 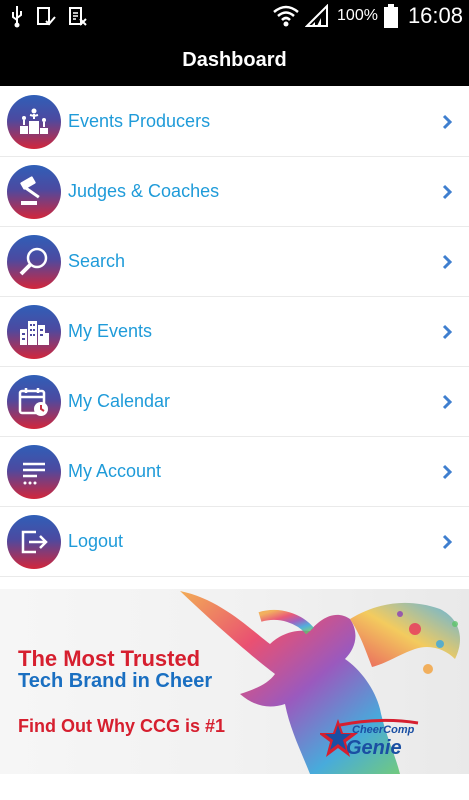 What do you see at coordinates (110, 331) in the screenshot?
I see `menu-item-label: My Events` at bounding box center [110, 331].